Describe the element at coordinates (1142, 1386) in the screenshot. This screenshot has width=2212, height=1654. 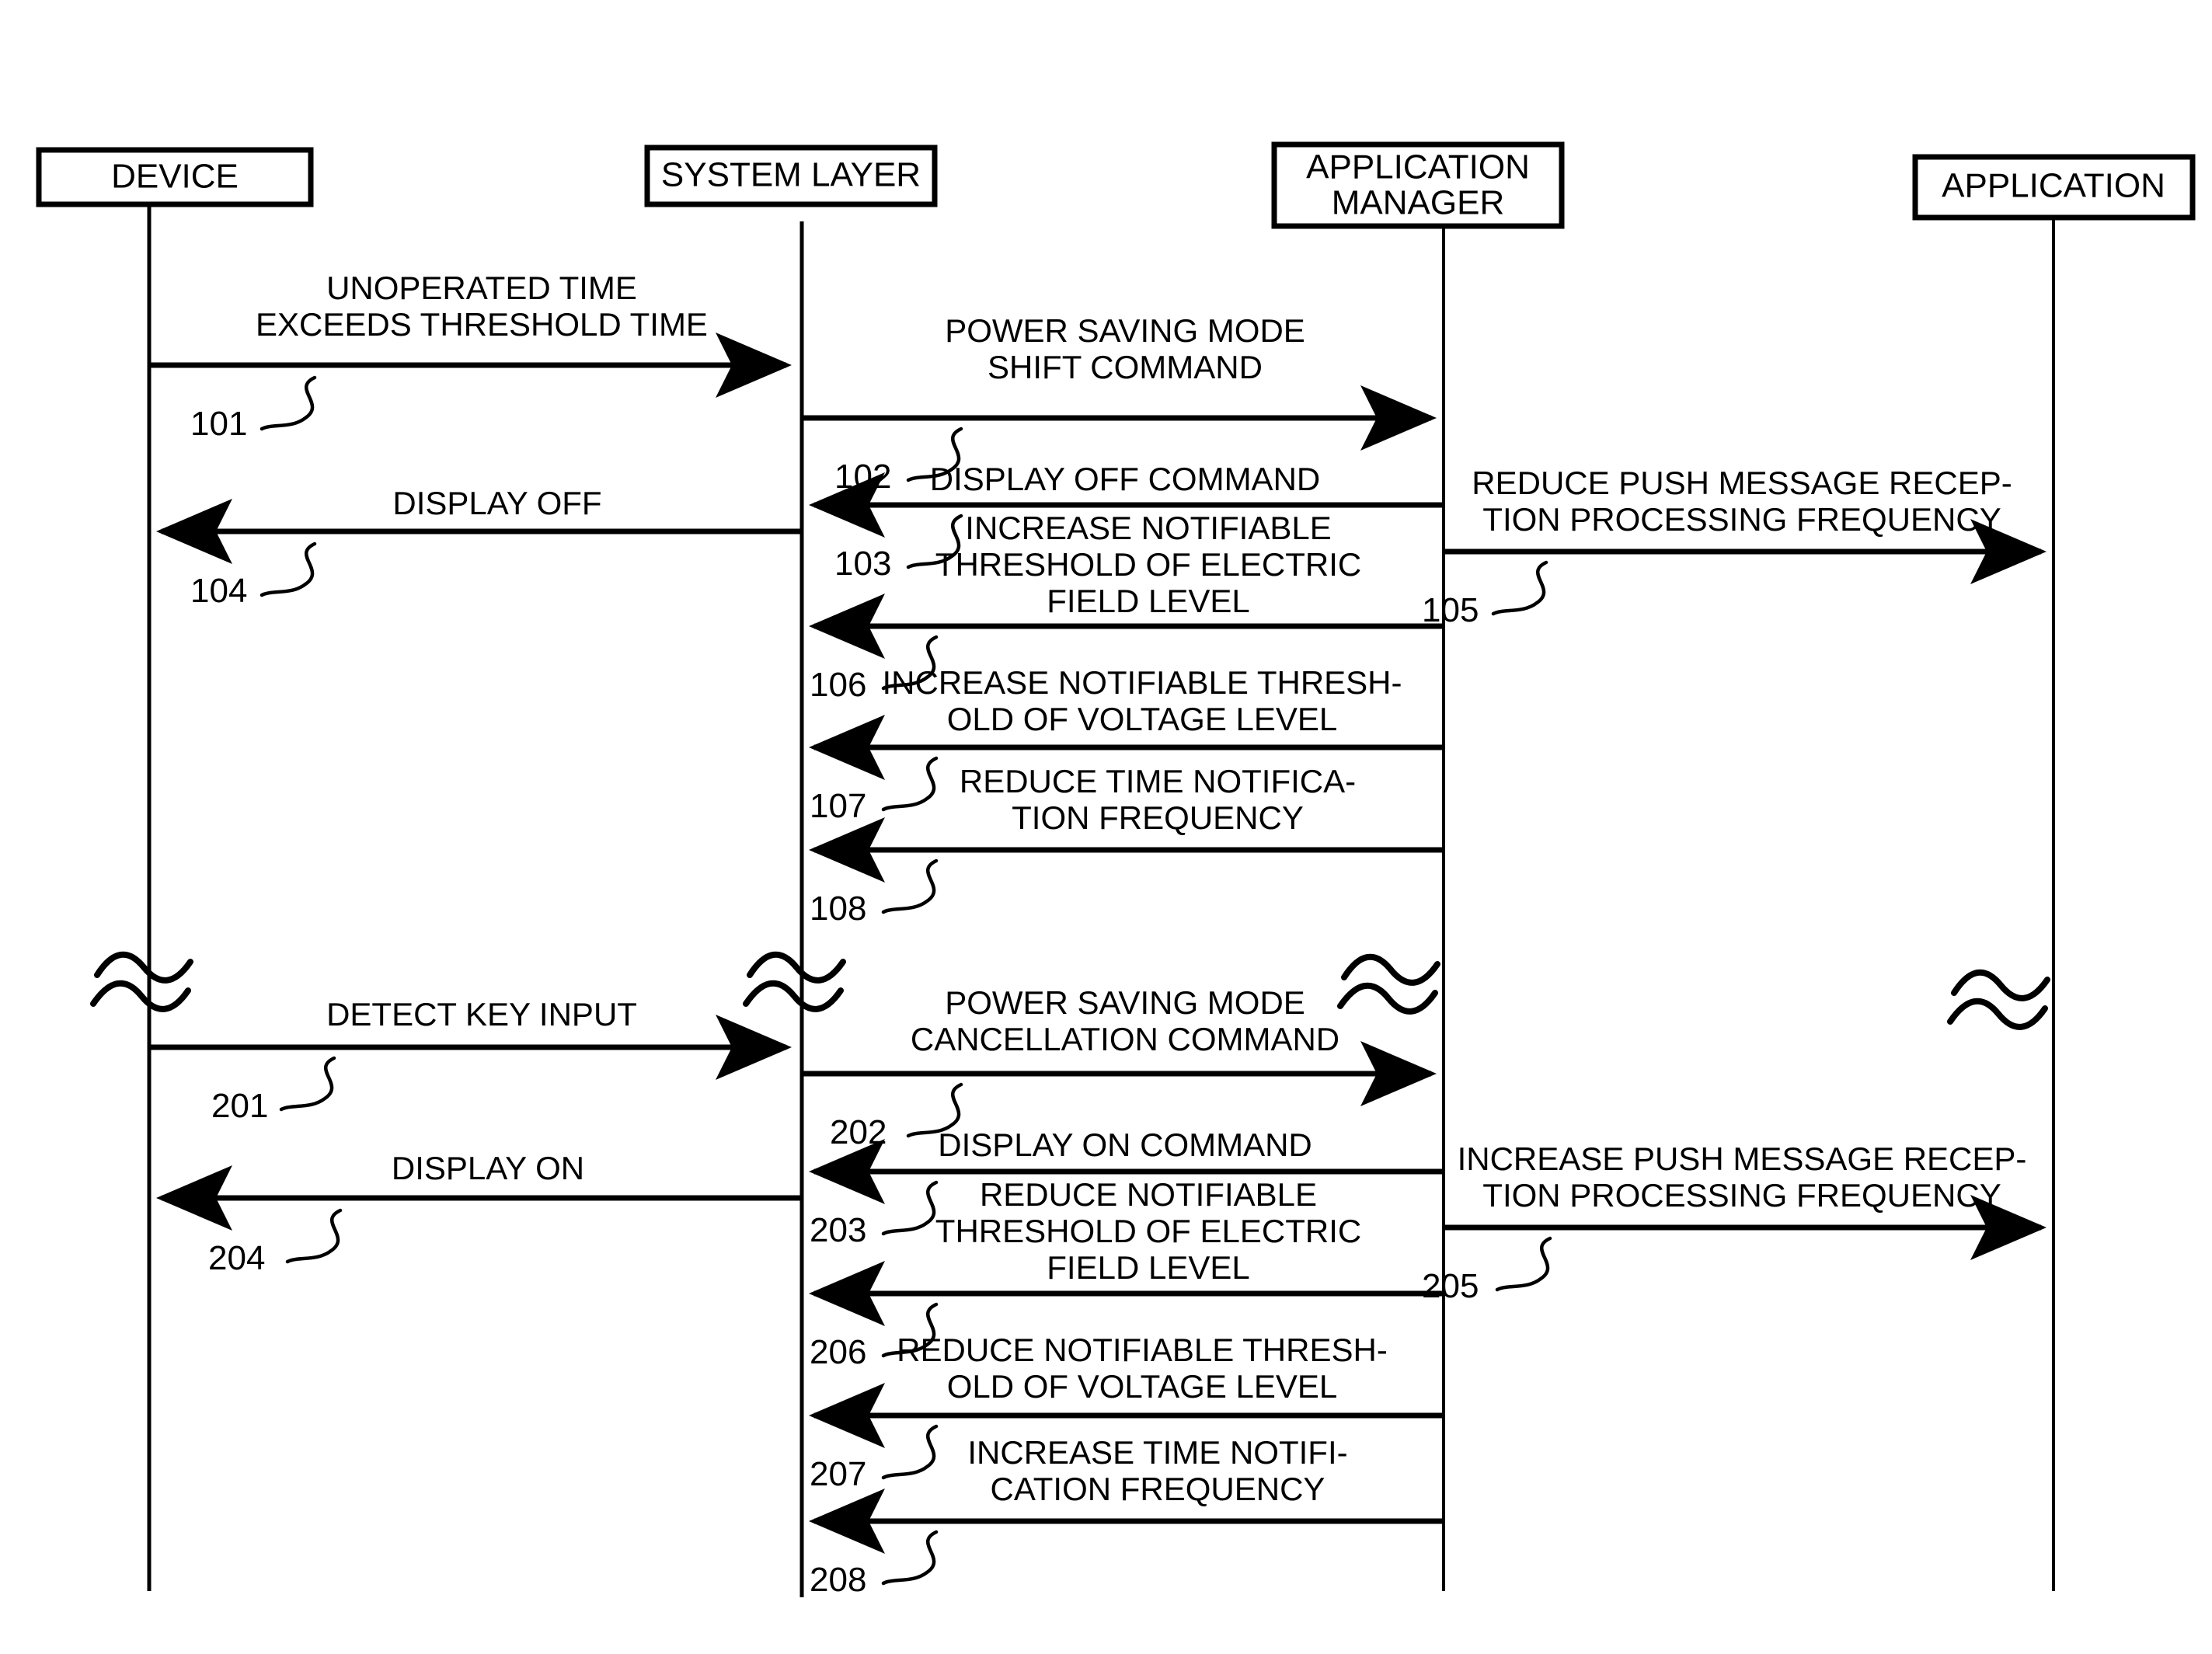
I see `message-207-label-line2: OLD OF VOLTAGE LEVEL` at that location.